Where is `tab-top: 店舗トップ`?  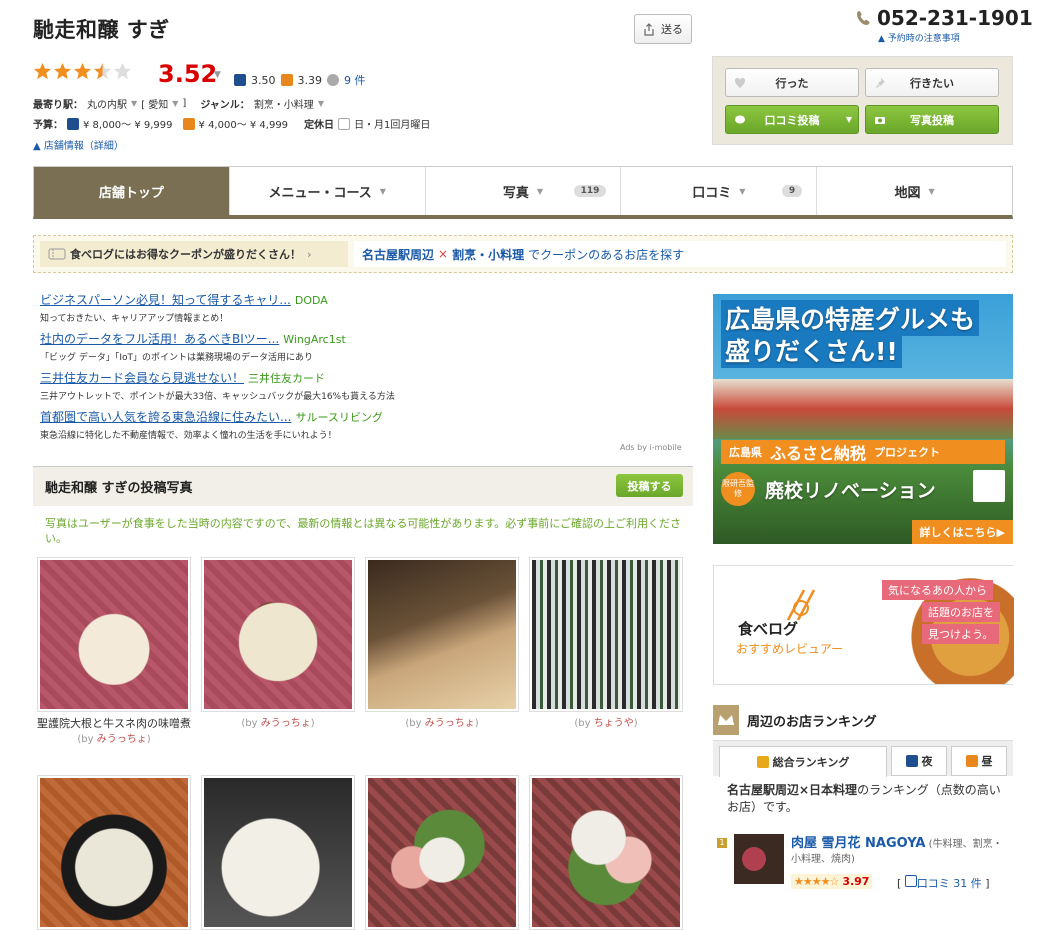
tab-top: 店舗トップ is located at coordinates (132, 191).